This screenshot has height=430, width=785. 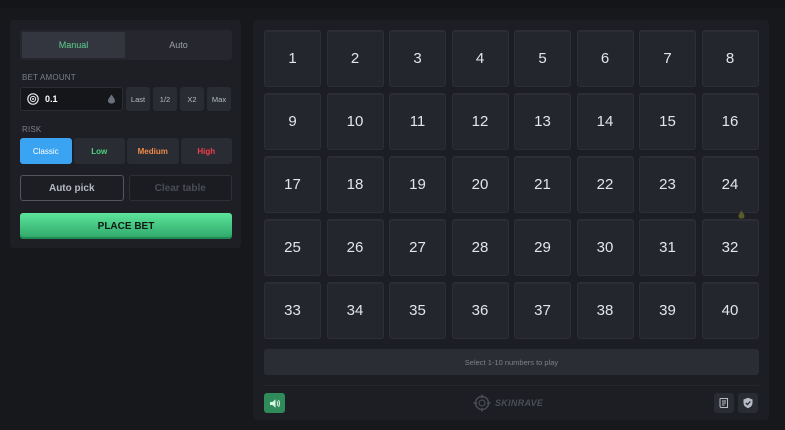 I want to click on double-bet-button: X2, so click(x=192, y=99).